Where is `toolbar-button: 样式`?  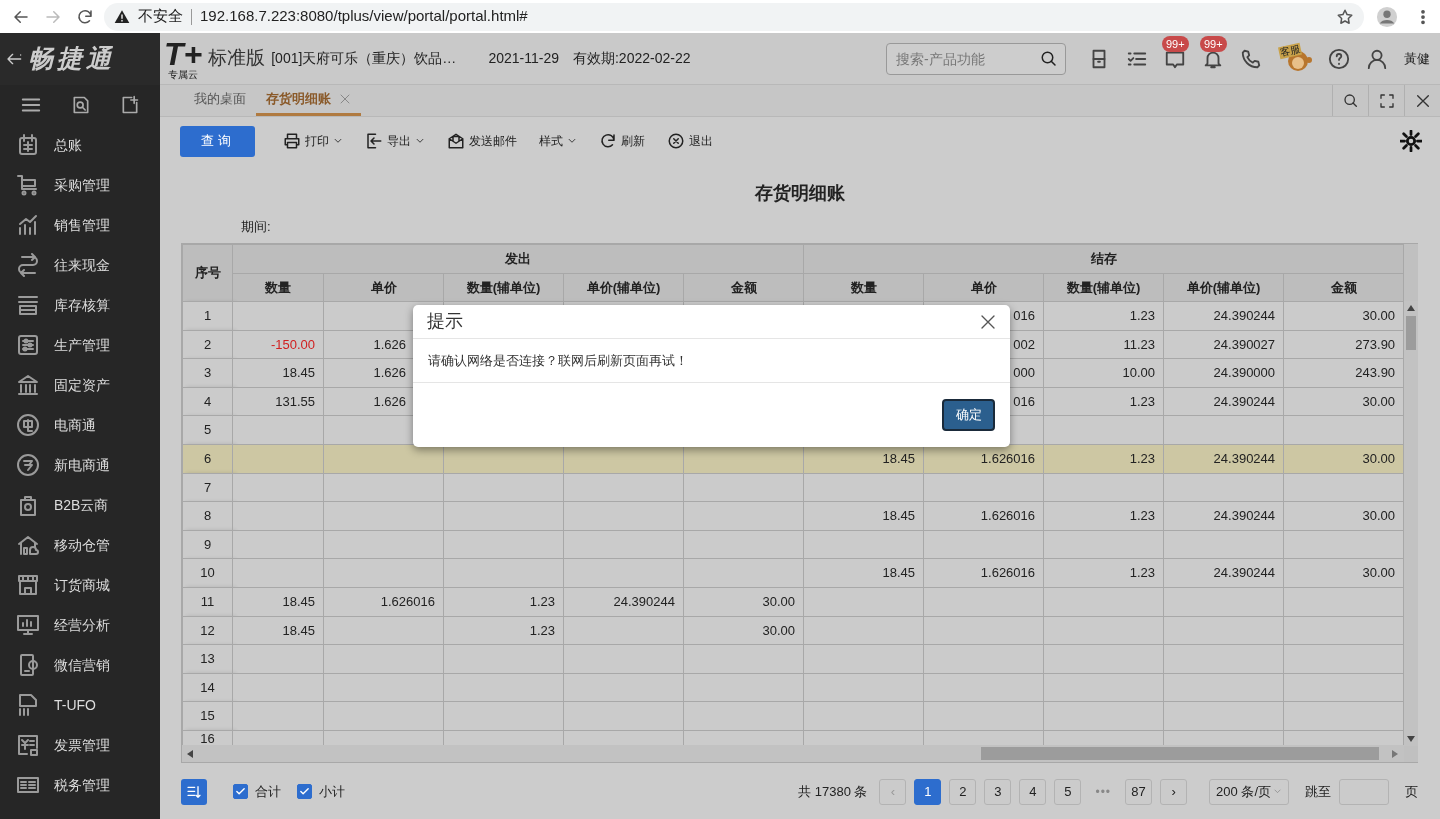
toolbar-button: 样式 is located at coordinates (558, 141).